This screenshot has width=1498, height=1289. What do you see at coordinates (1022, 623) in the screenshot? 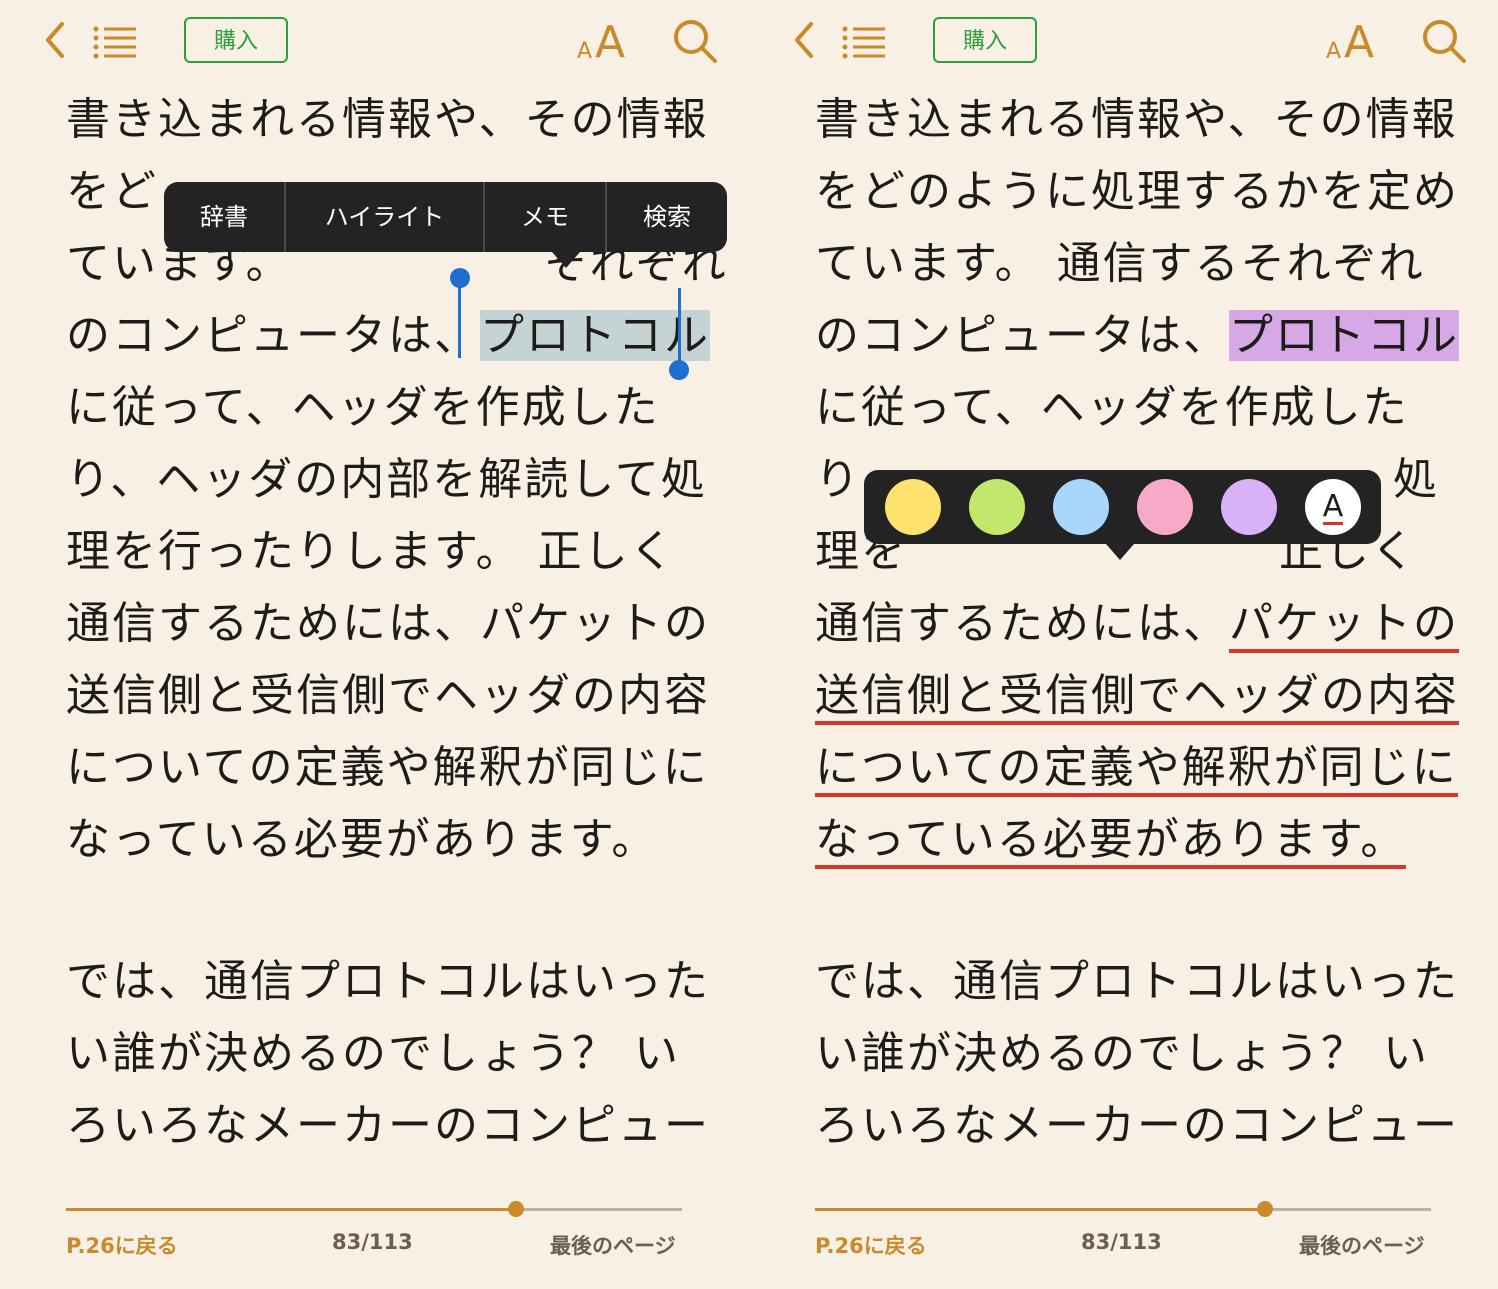
I see `text-fragment: 通信するためには、` at bounding box center [1022, 623].